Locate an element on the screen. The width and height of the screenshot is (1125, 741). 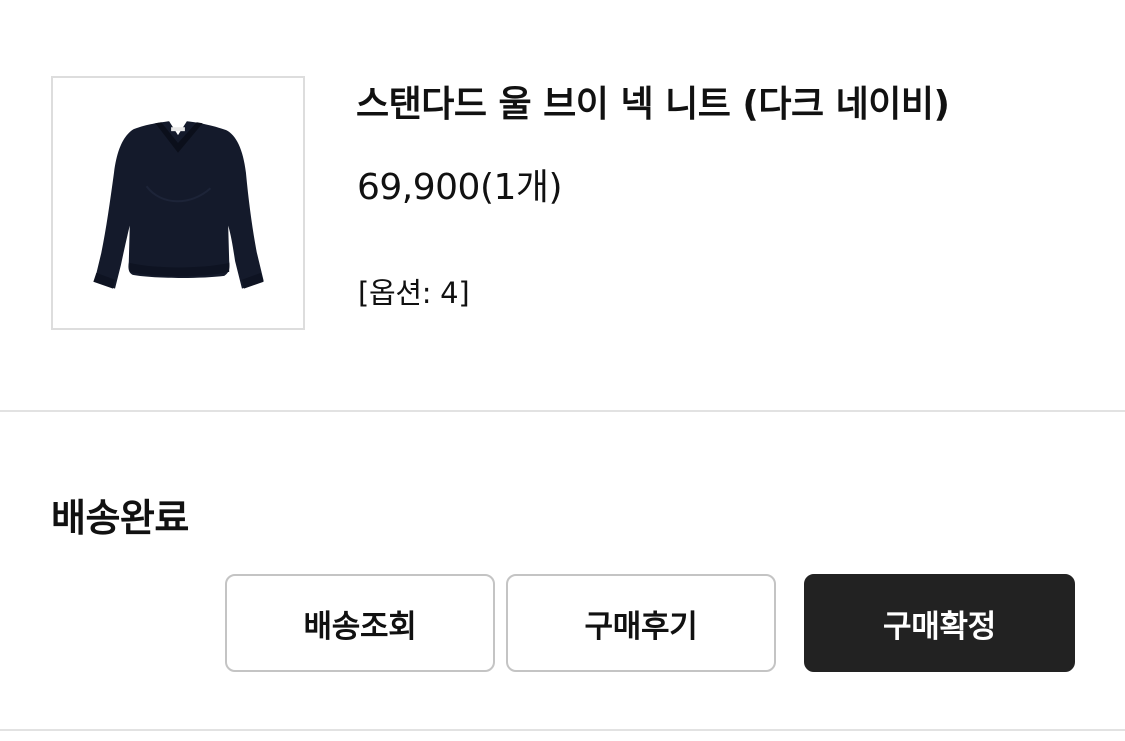
navy-sweater-image is located at coordinates (178, 205).